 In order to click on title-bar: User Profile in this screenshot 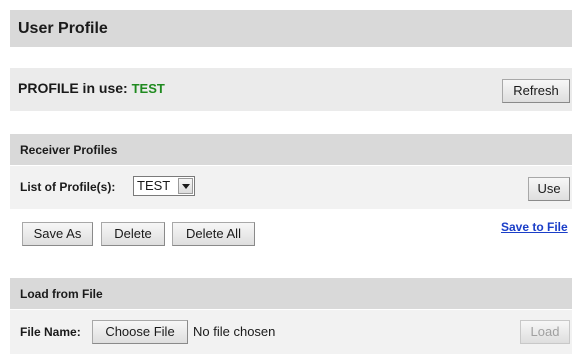, I will do `click(291, 28)`.